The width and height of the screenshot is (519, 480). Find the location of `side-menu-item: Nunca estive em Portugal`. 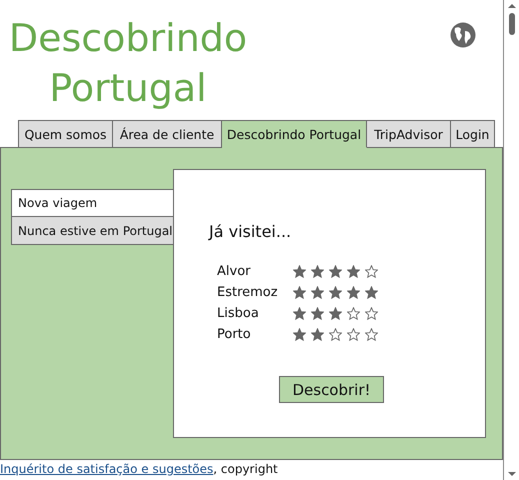

side-menu-item: Nunca estive em Portugal is located at coordinates (92, 231).